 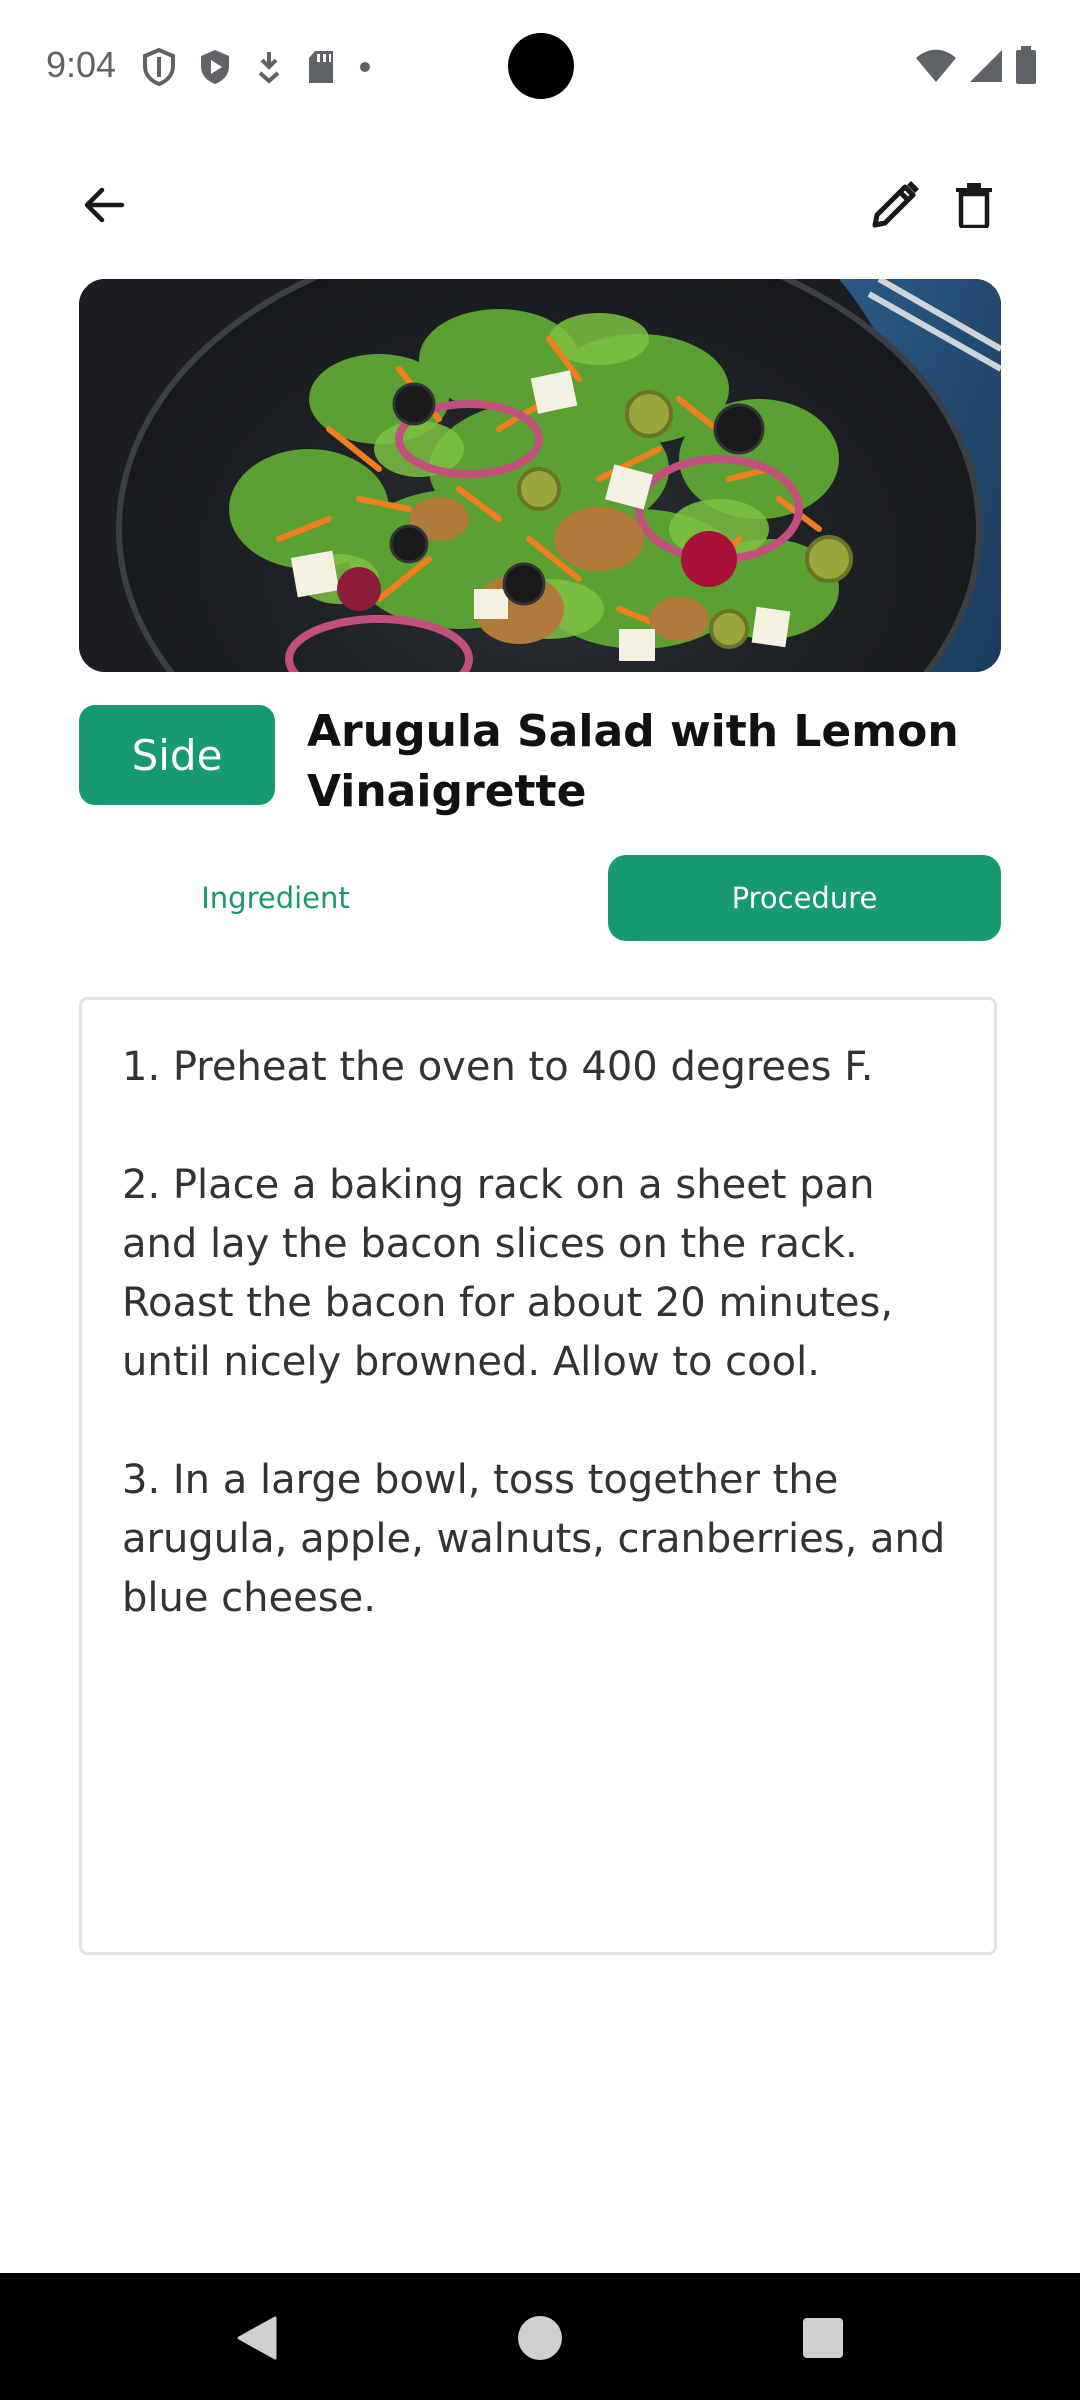 I want to click on system-nav-bar, so click(x=540, y=2336).